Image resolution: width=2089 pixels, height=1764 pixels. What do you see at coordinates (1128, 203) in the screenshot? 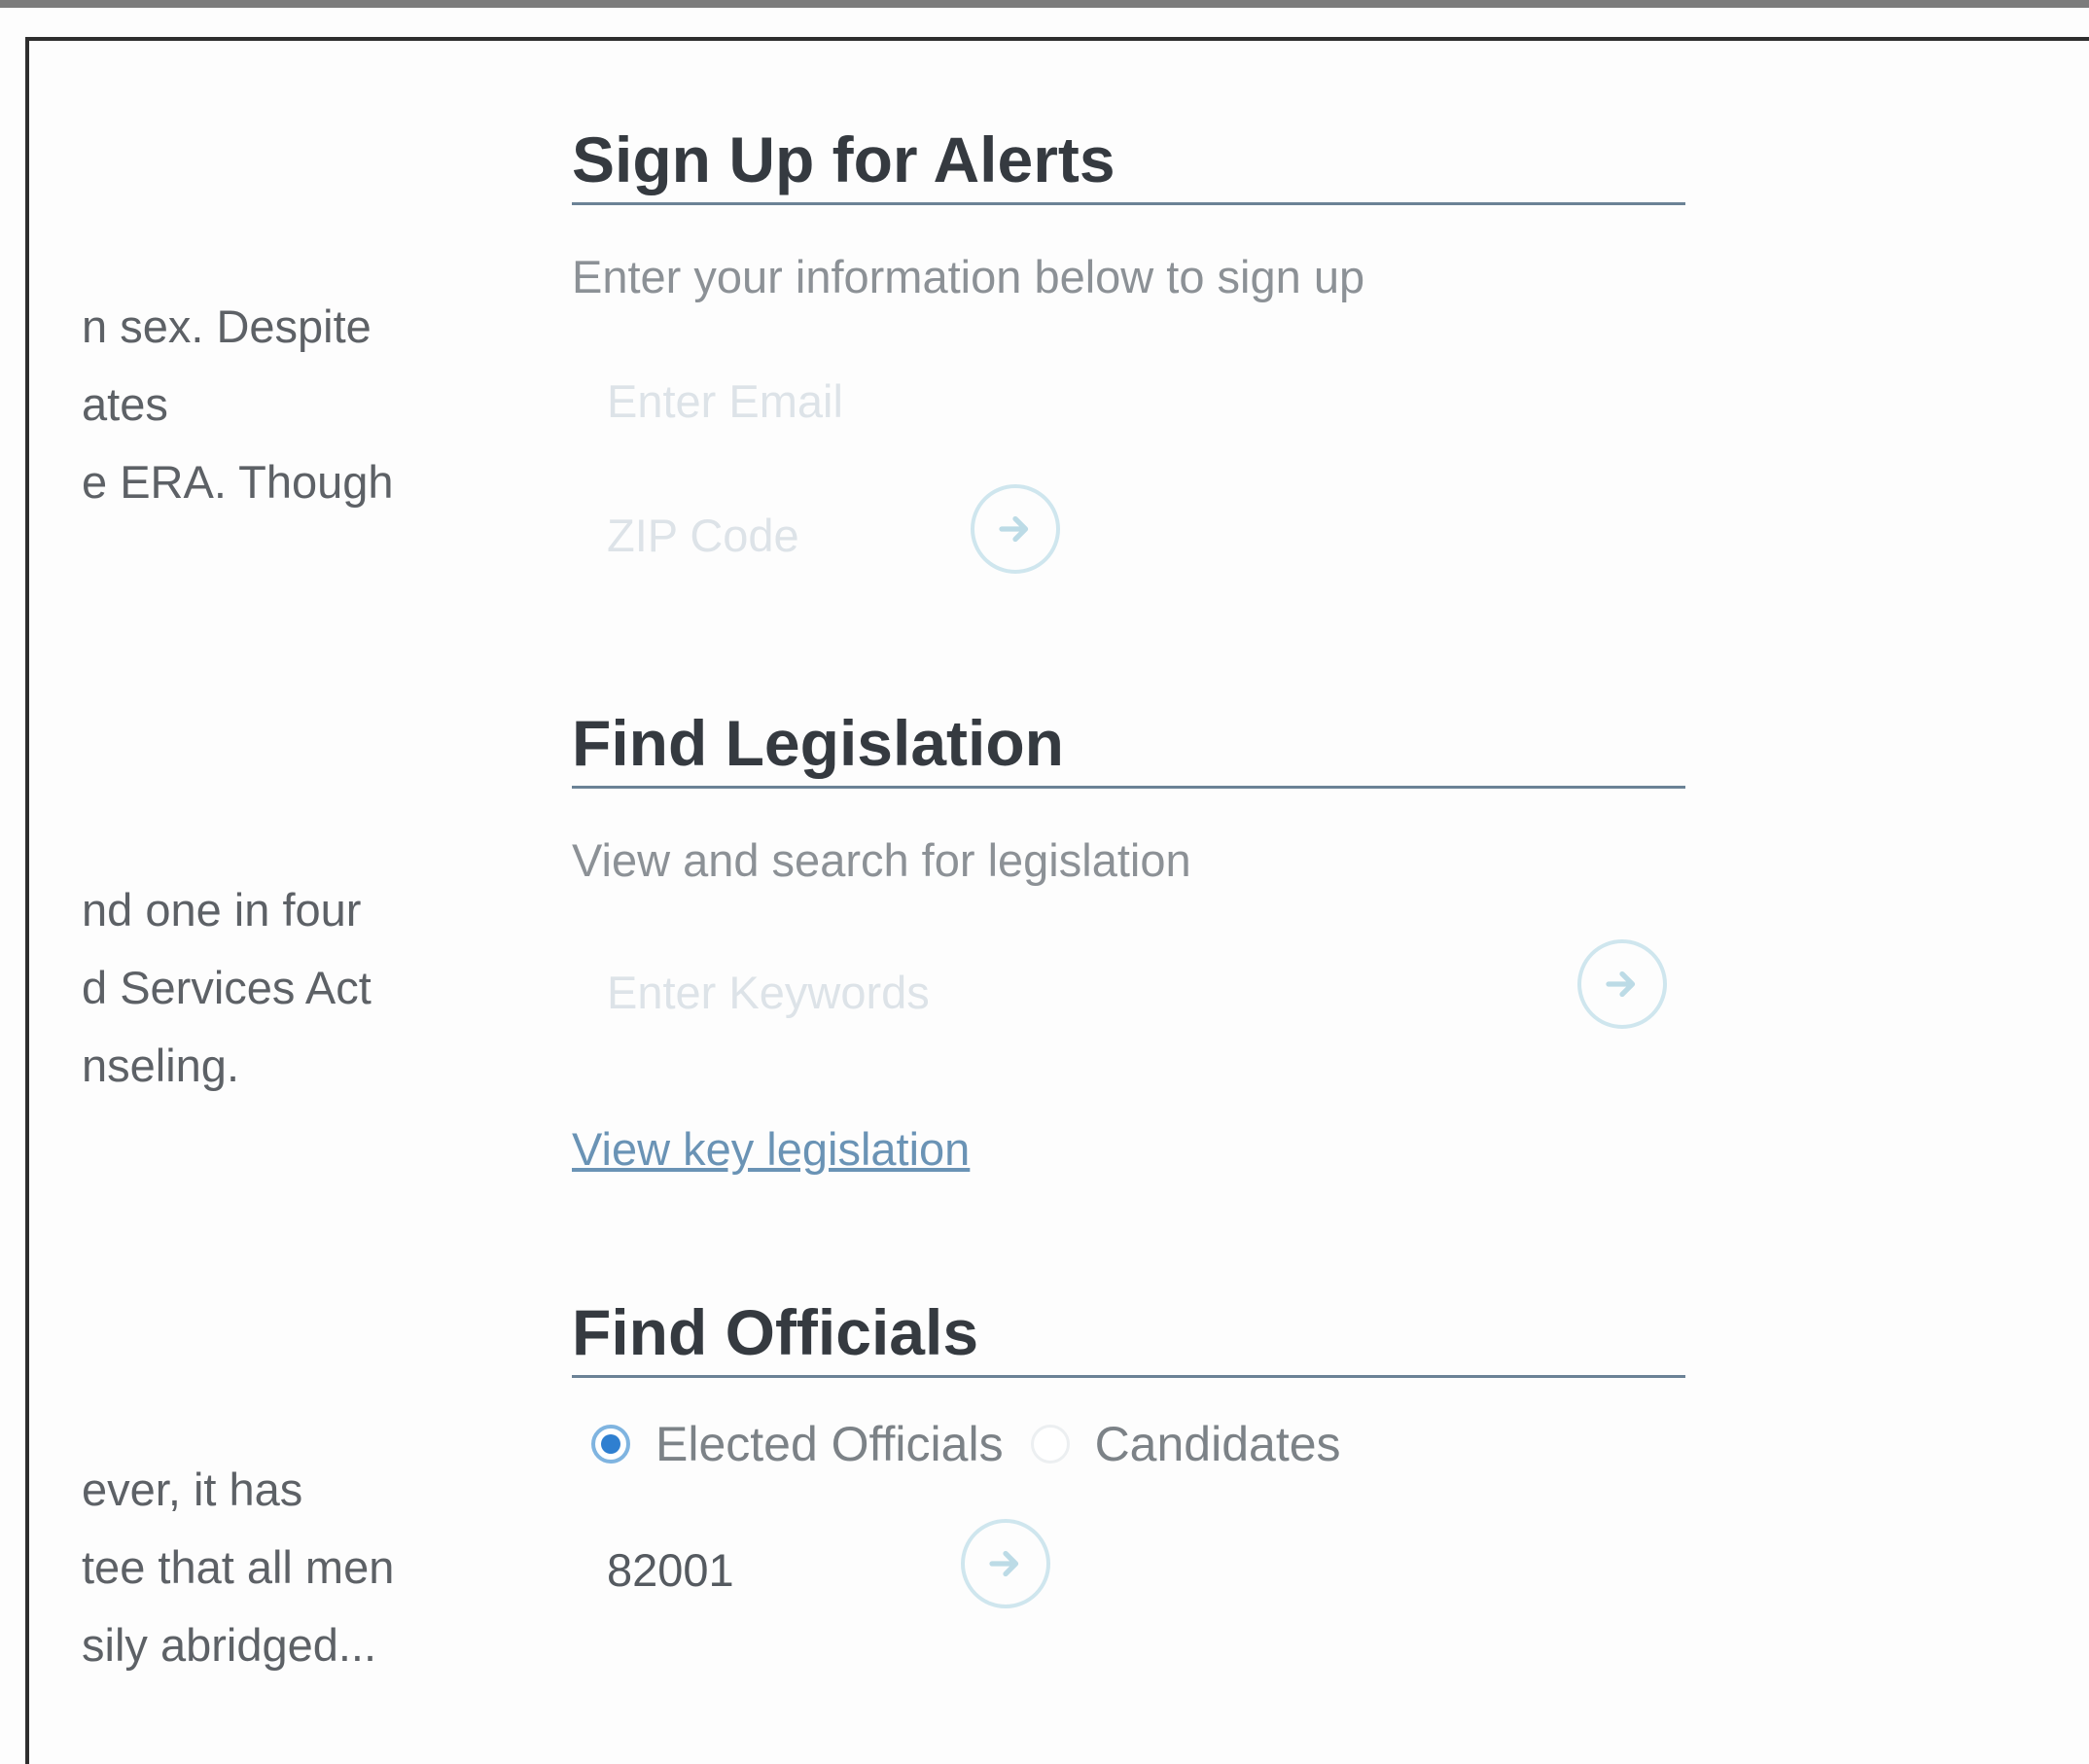
I see `alerts-divider` at bounding box center [1128, 203].